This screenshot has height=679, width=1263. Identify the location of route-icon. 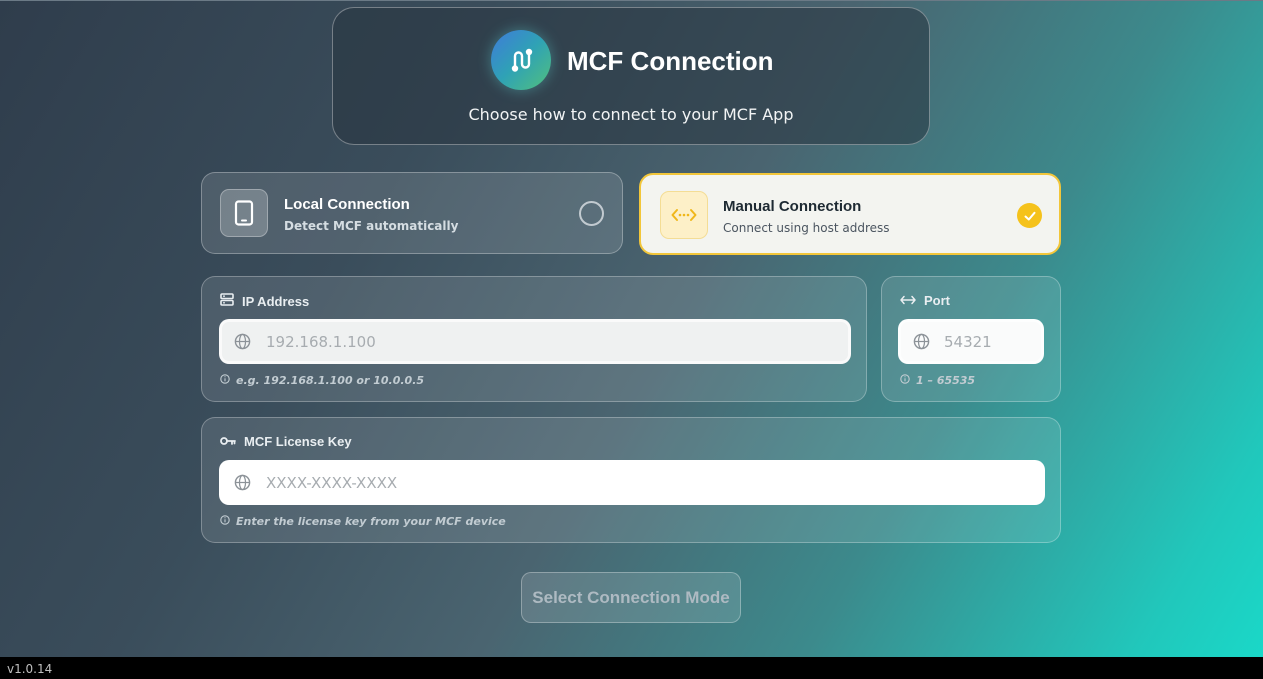
(521, 60).